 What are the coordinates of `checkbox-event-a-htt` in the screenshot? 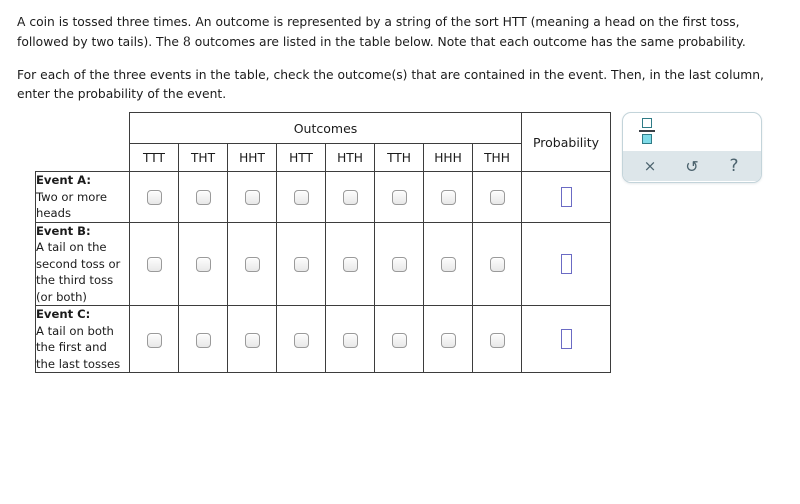 It's located at (301, 198).